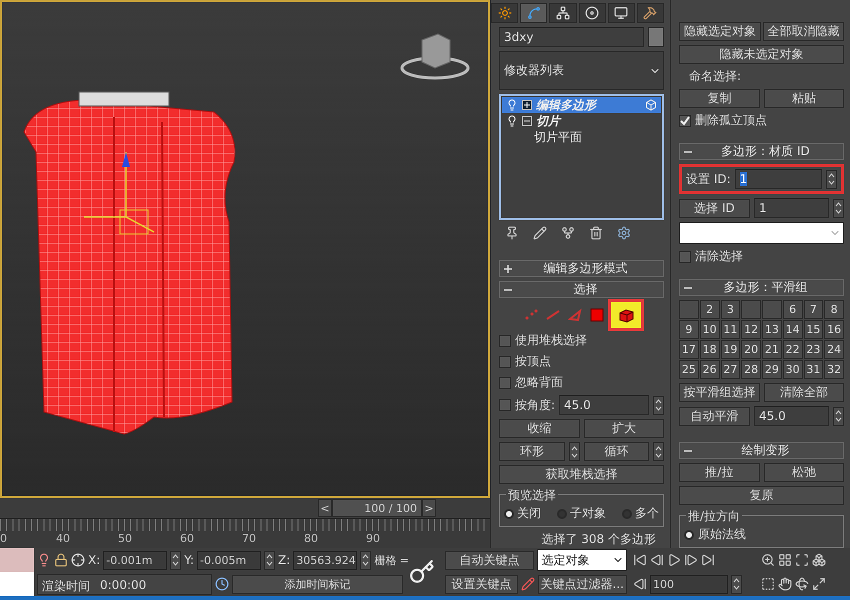 This screenshot has width=850, height=600. Describe the element at coordinates (768, 560) in the screenshot. I see `zoom-icon` at that location.